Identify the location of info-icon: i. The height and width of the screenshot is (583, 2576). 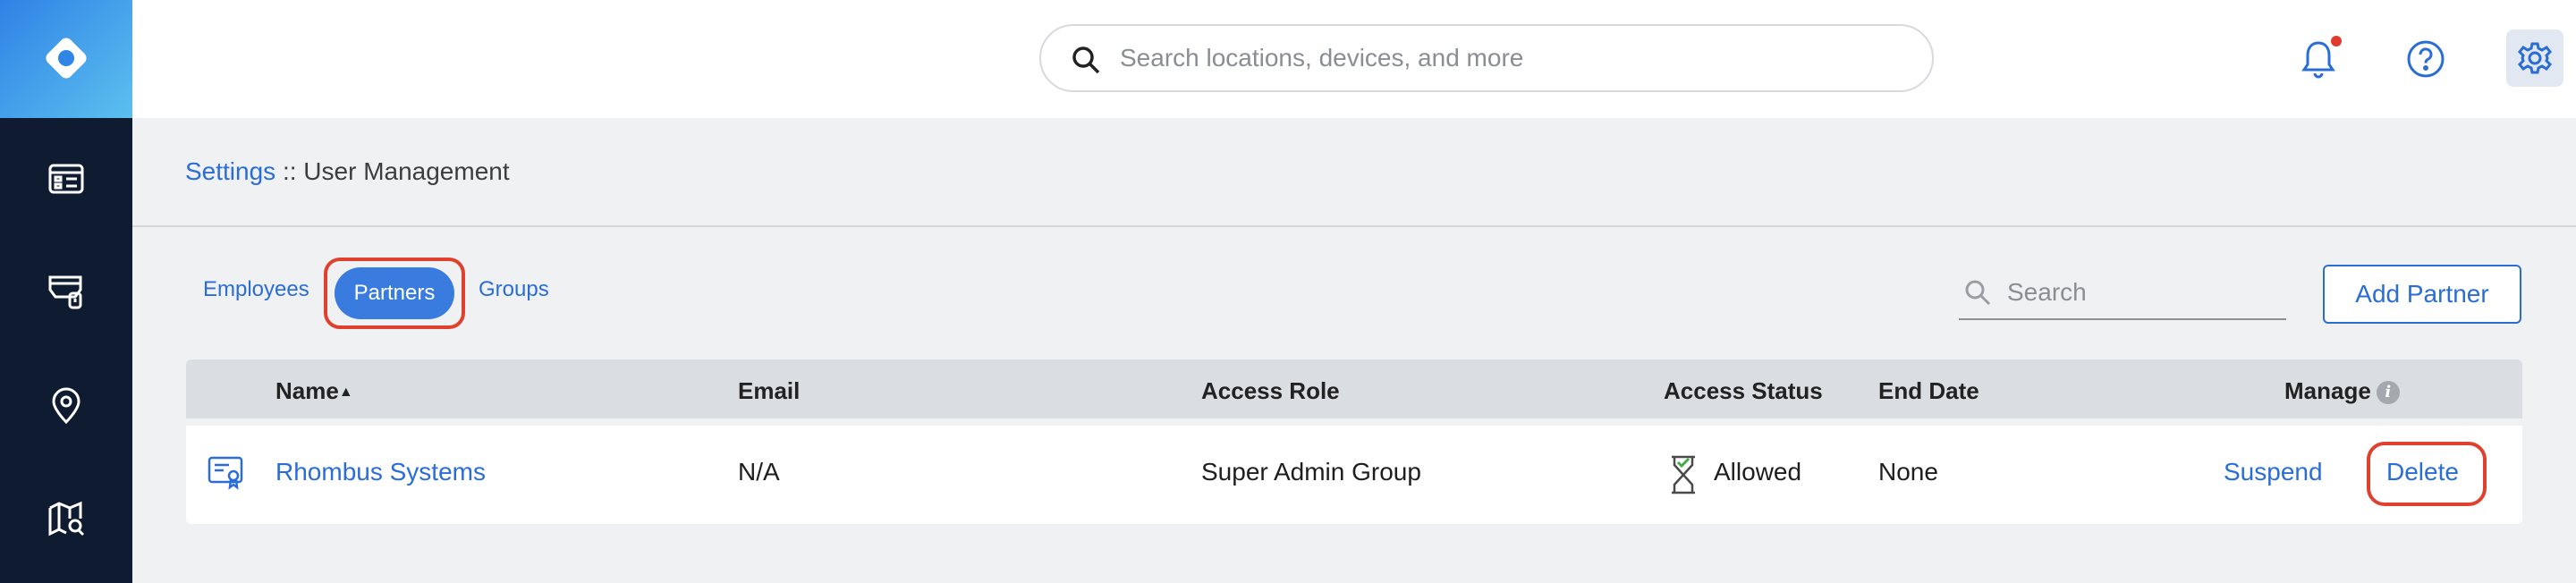
(2388, 393).